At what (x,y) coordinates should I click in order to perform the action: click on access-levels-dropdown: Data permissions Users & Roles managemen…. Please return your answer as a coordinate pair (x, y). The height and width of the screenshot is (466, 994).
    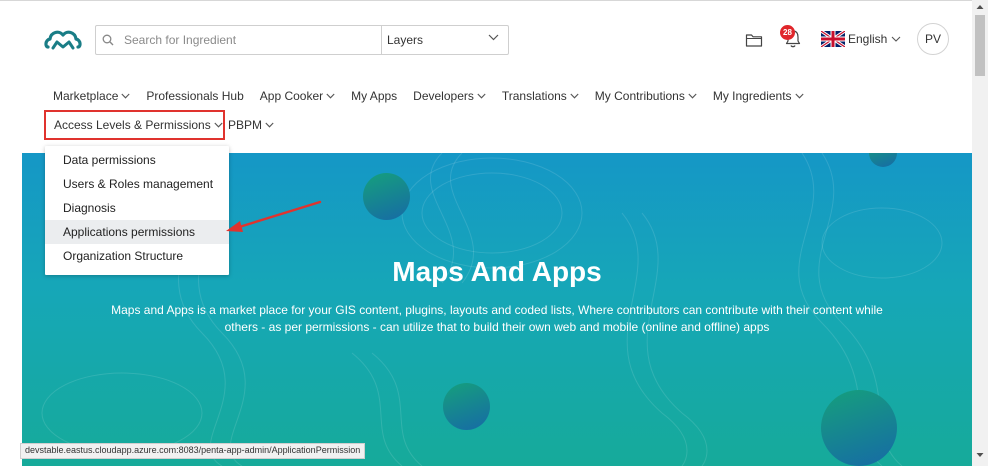
    Looking at the image, I should click on (137, 210).